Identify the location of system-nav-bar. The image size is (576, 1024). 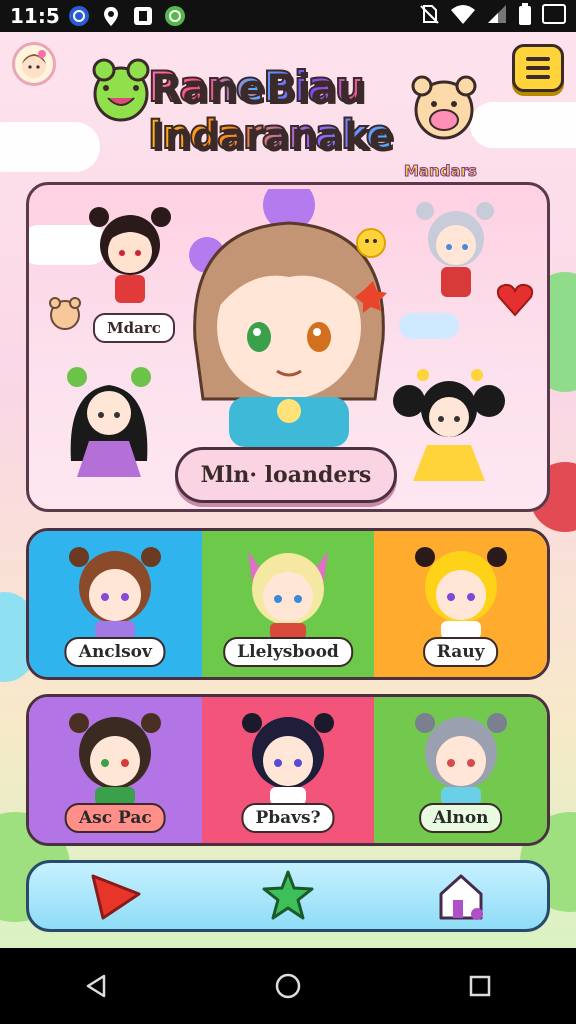
(288, 986).